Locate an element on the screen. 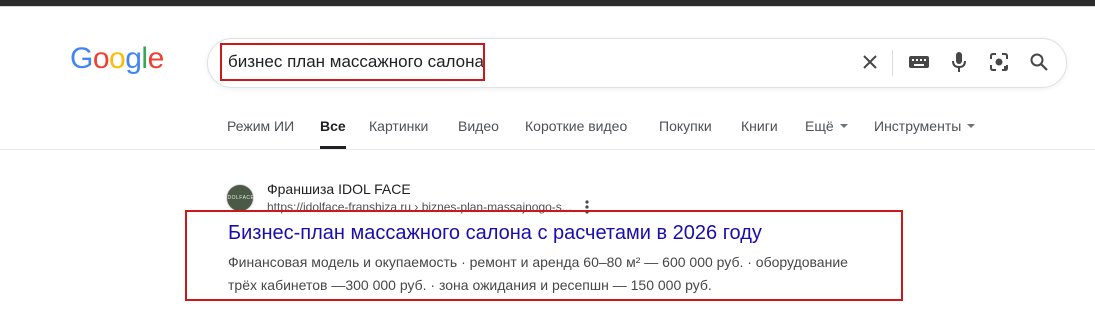  tabs-divider is located at coordinates (547, 149).